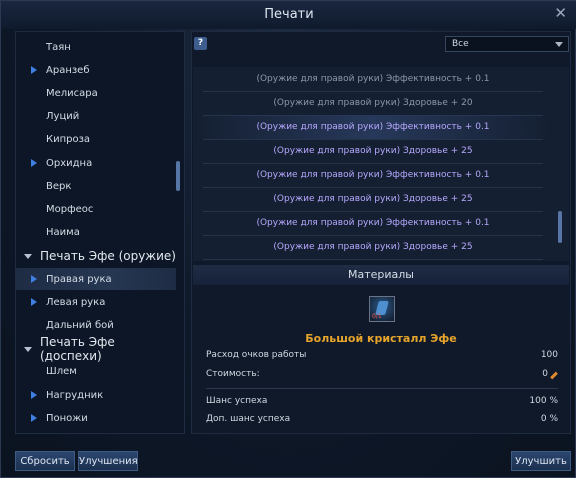 The width and height of the screenshot is (576, 478). Describe the element at coordinates (382, 421) in the screenshot. I see `extra-chance-row: Доп. шанс успеха 0 %` at that location.